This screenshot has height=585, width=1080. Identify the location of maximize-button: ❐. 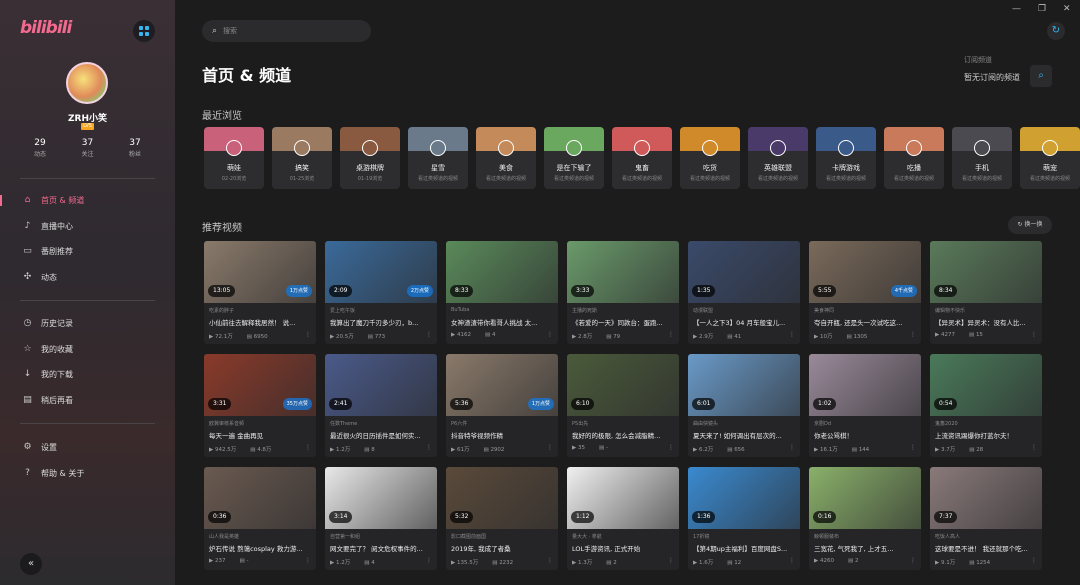
(1042, 9).